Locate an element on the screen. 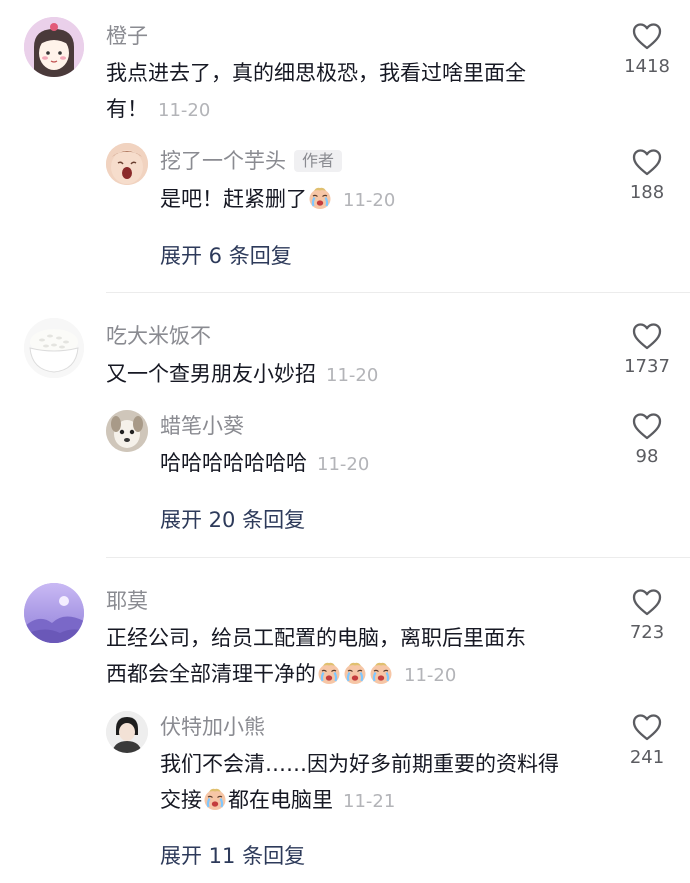 The image size is (690, 883). reply-text-line2a: 交接 is located at coordinates (181, 800).